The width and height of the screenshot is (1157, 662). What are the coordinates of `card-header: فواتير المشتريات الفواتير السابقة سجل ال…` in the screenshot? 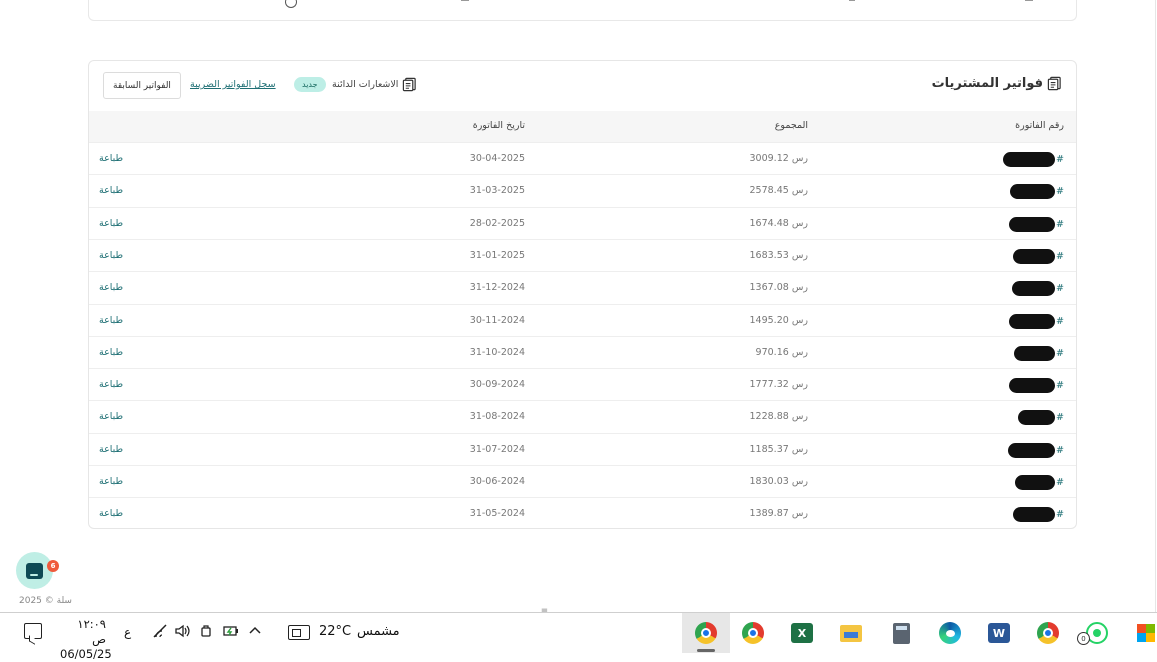 It's located at (582, 86).